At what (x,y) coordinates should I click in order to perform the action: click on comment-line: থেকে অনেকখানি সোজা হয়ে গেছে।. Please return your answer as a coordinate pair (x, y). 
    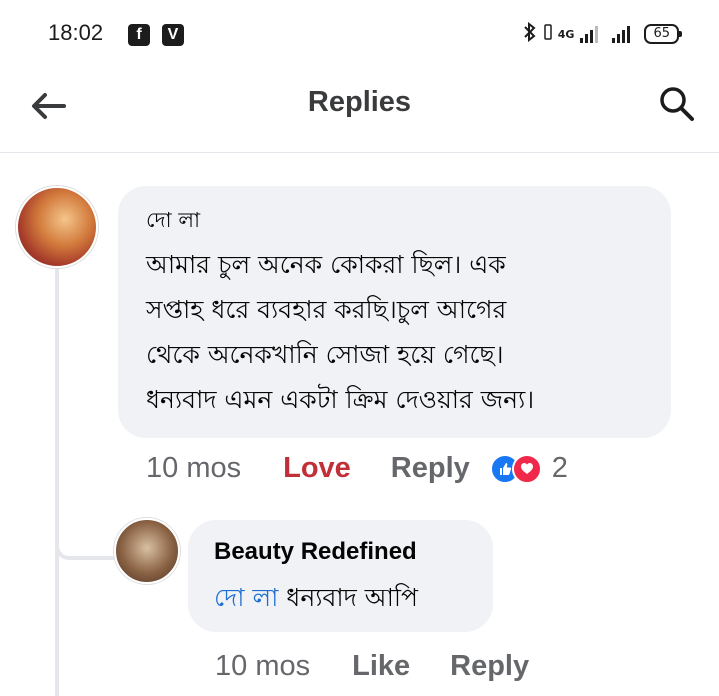
    Looking at the image, I should click on (325, 354).